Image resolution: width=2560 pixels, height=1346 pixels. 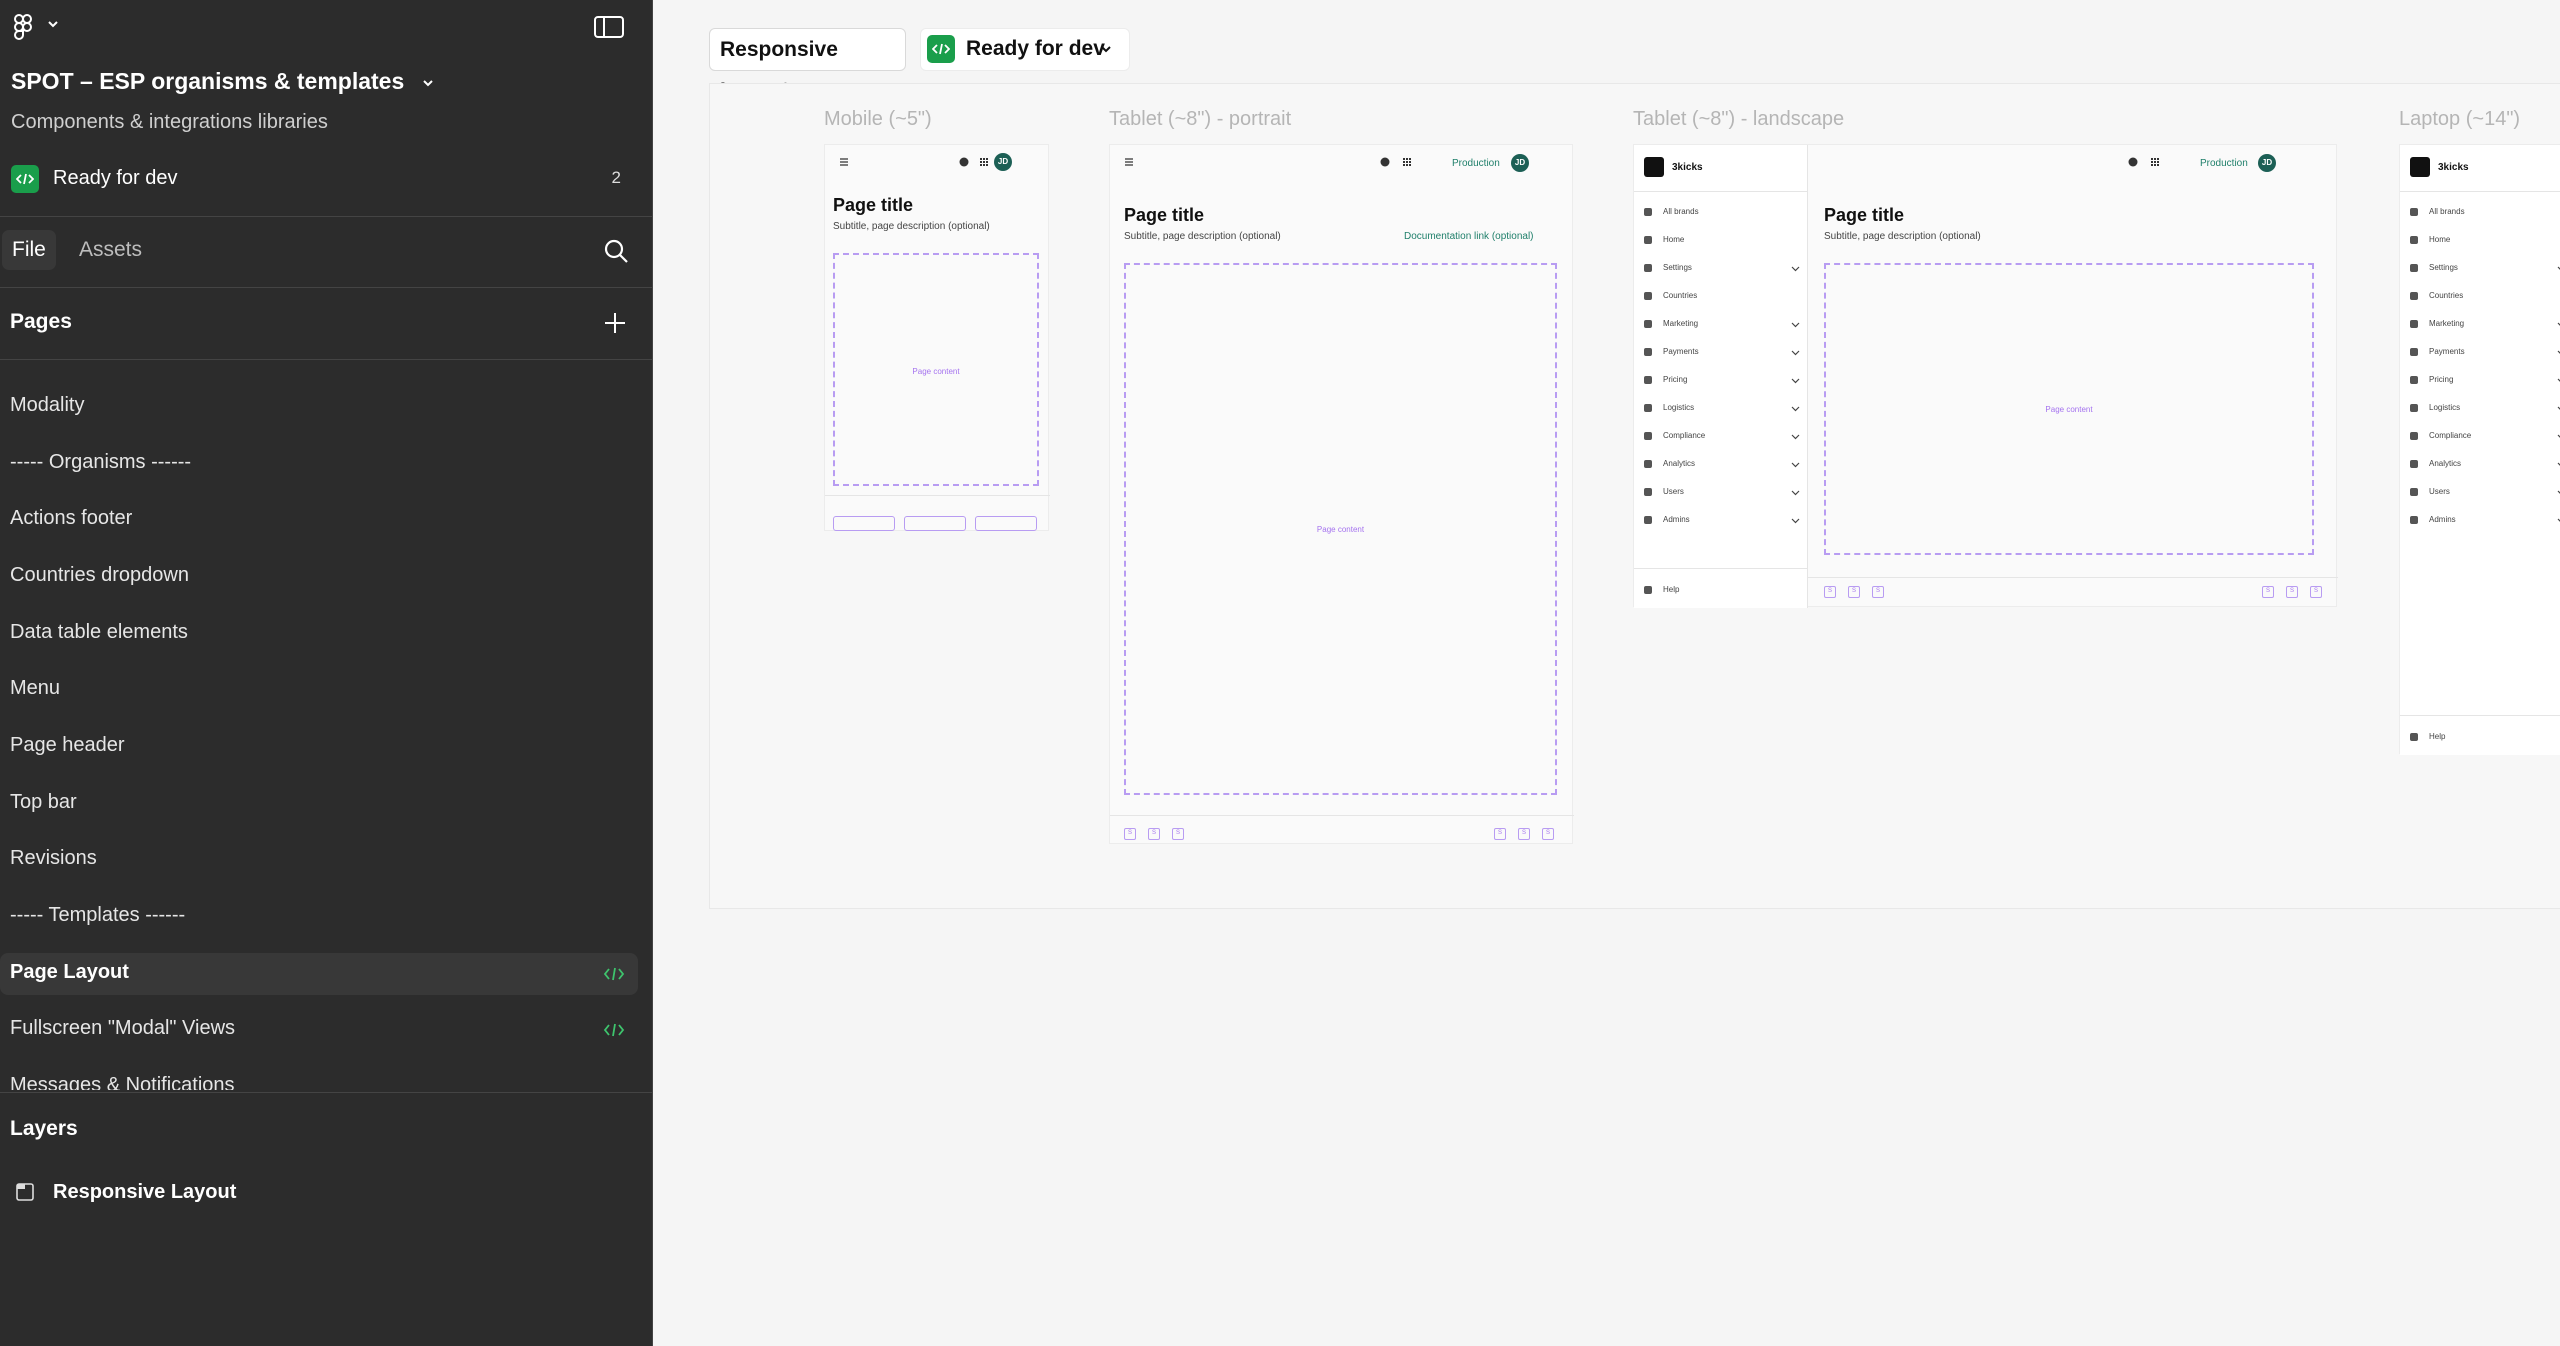 I want to click on page-item-organisms-separator: ----- Organisms ------, so click(x=319, y=464).